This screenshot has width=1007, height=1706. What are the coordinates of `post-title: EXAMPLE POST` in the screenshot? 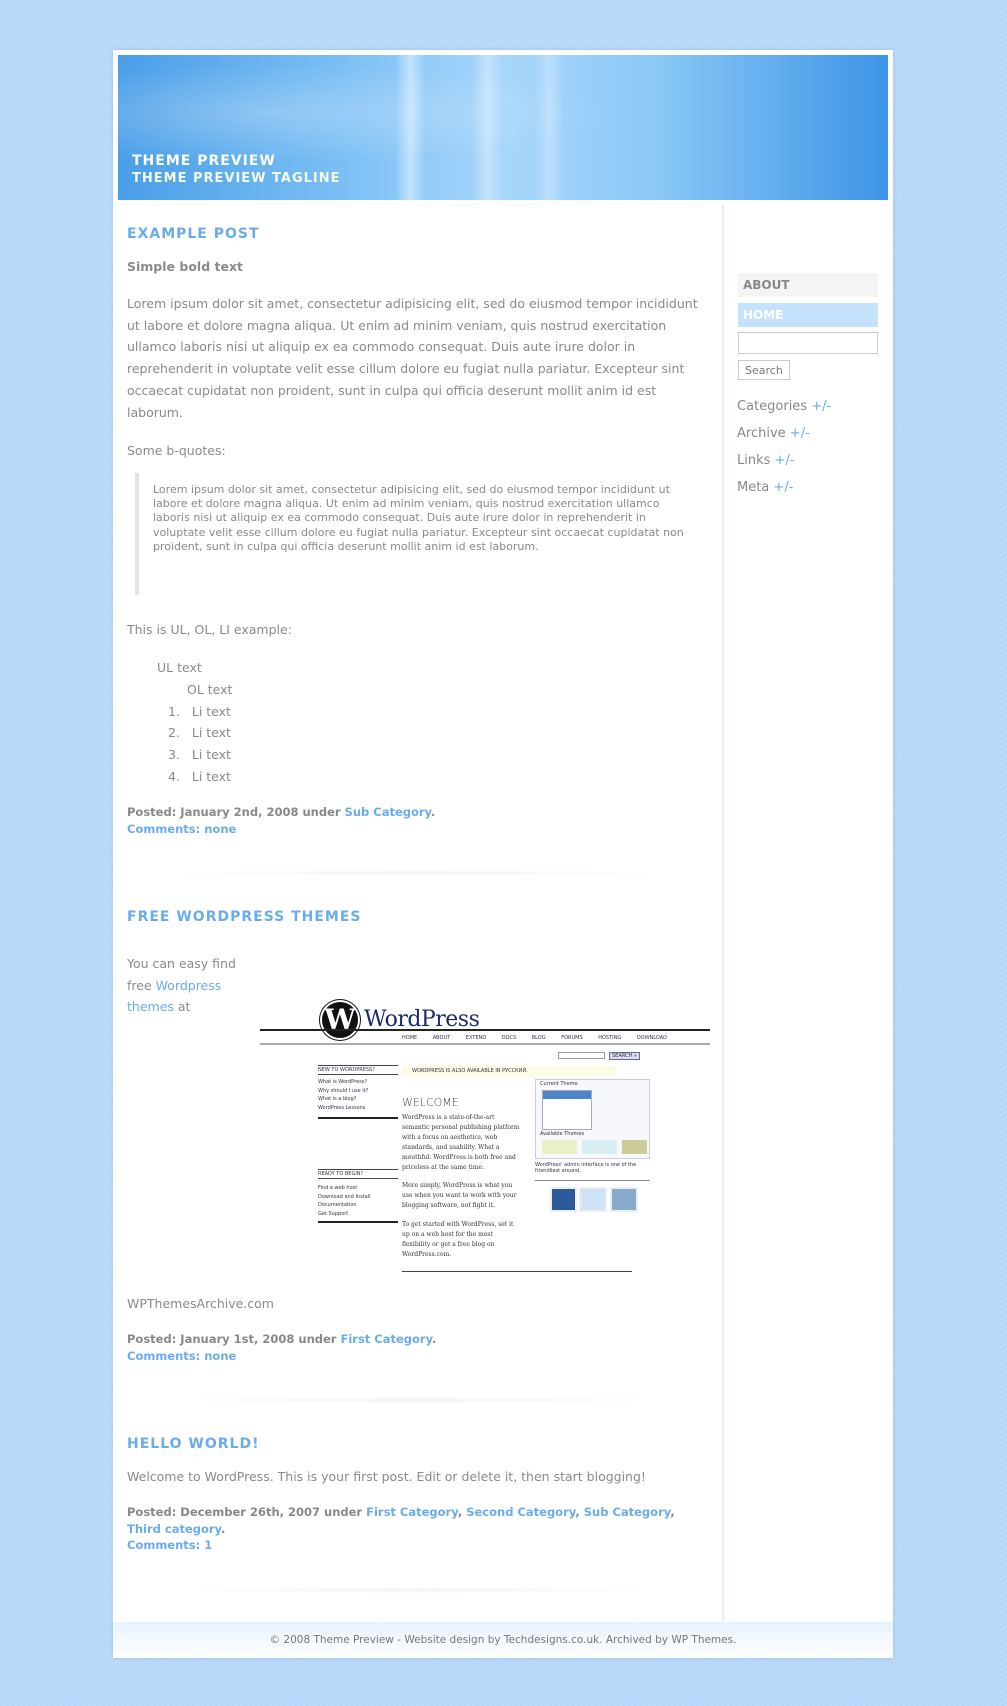 It's located at (193, 234).